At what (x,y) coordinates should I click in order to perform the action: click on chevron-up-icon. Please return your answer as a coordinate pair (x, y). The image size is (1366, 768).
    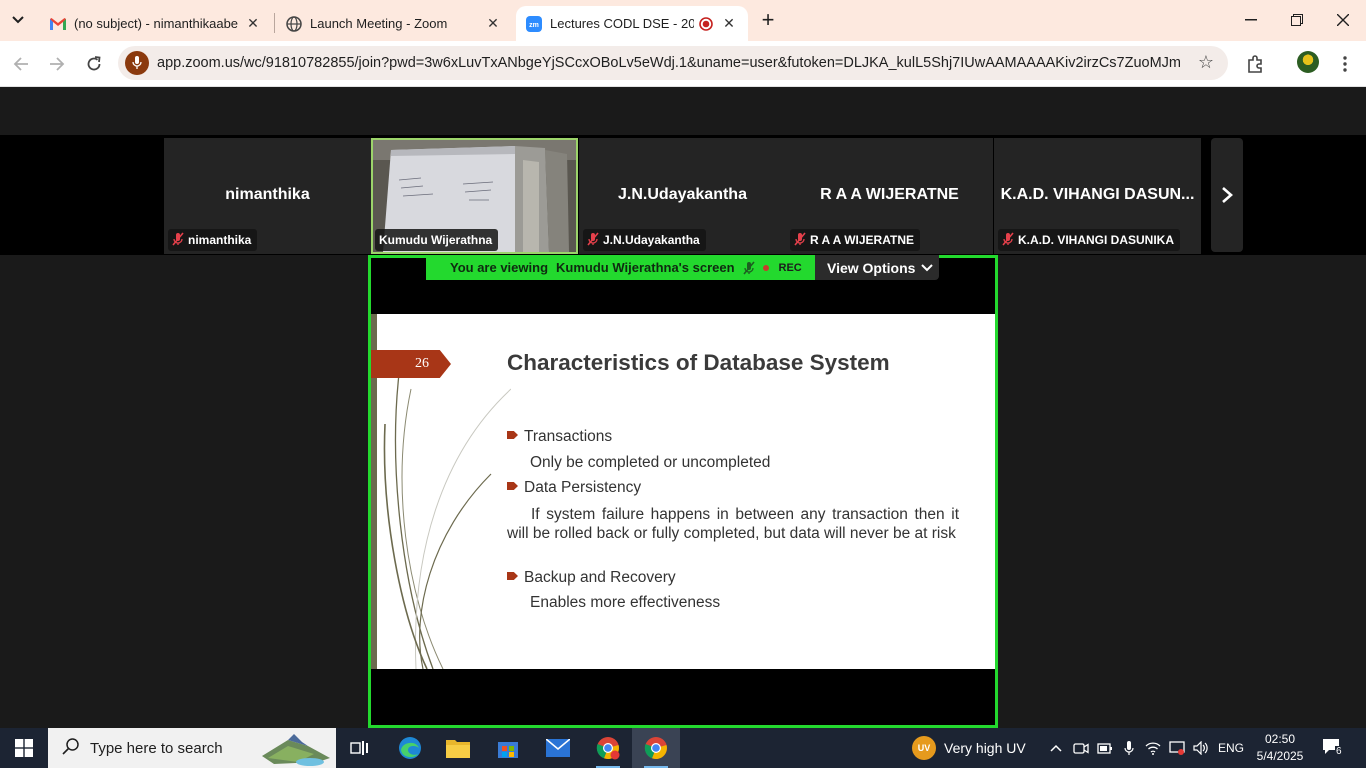
    Looking at the image, I should click on (1056, 748).